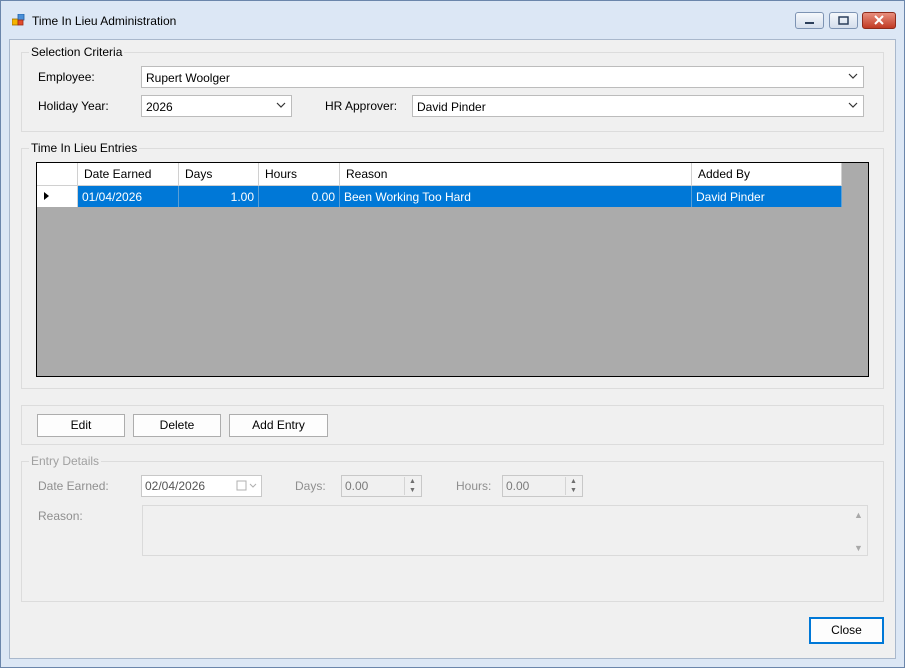 The image size is (905, 668). I want to click on hr-approver-label: HR Approver:, so click(361, 106).